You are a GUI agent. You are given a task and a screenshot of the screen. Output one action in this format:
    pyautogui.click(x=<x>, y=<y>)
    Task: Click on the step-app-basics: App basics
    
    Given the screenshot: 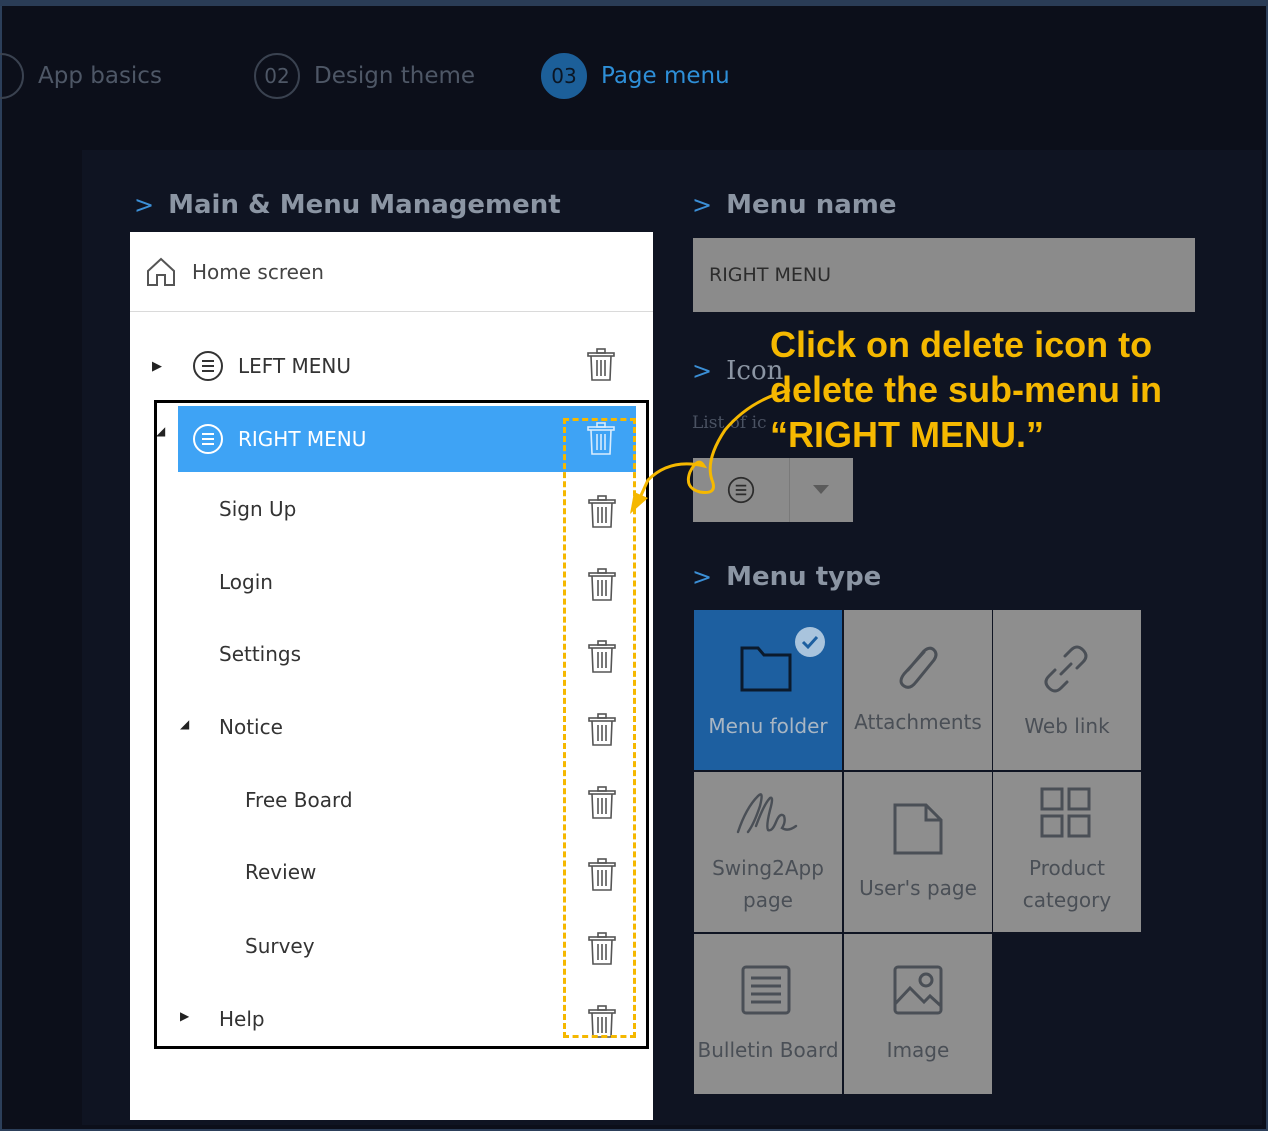 What is the action you would take?
    pyautogui.click(x=81, y=76)
    